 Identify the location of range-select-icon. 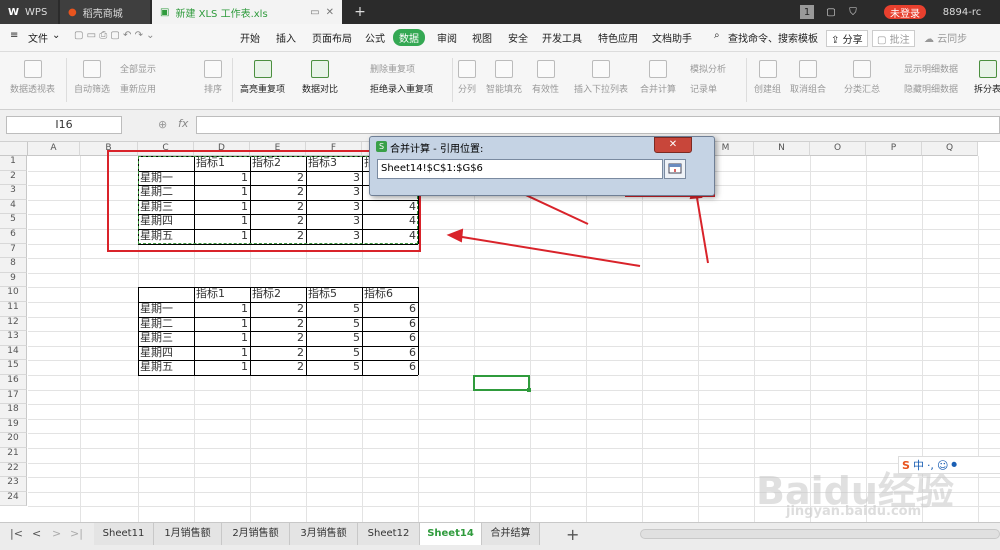
(675, 168).